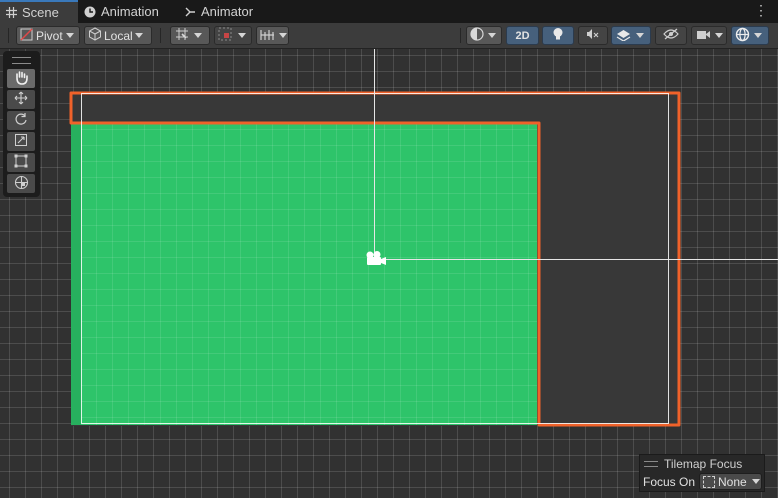  Describe the element at coordinates (190, 35) in the screenshot. I see `grid-snapping-button` at that location.